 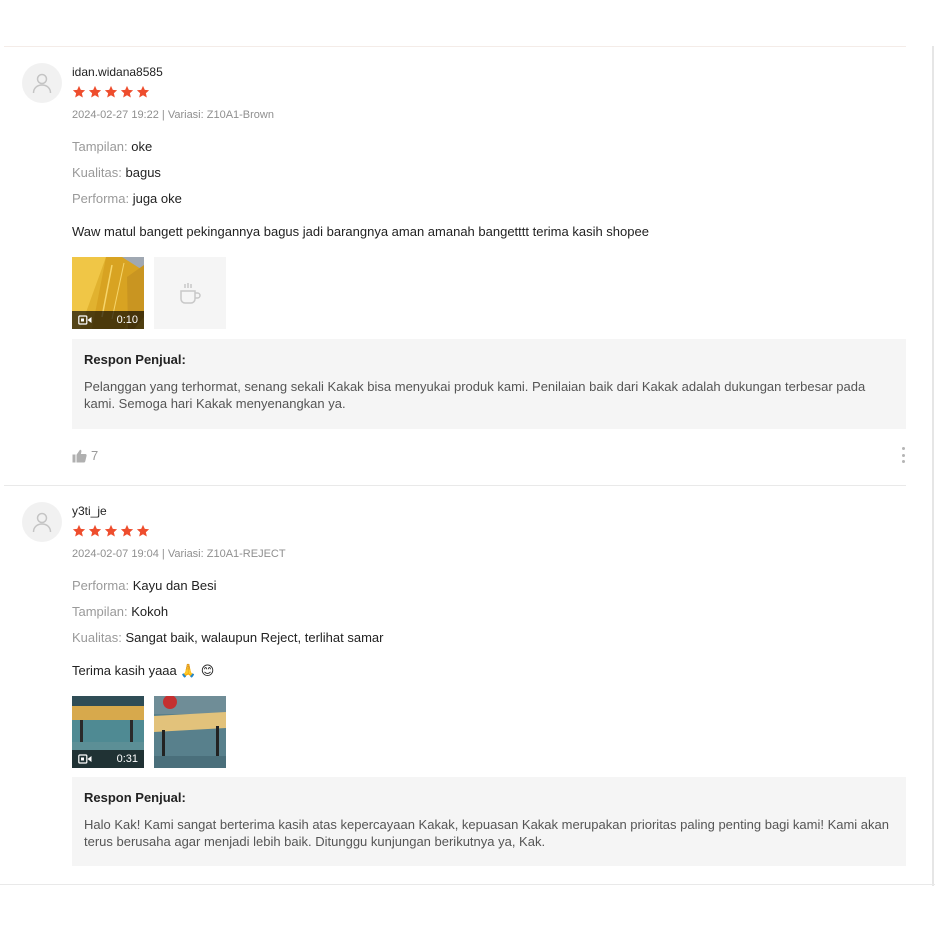 I want to click on review-media: 0:10, so click(x=149, y=293).